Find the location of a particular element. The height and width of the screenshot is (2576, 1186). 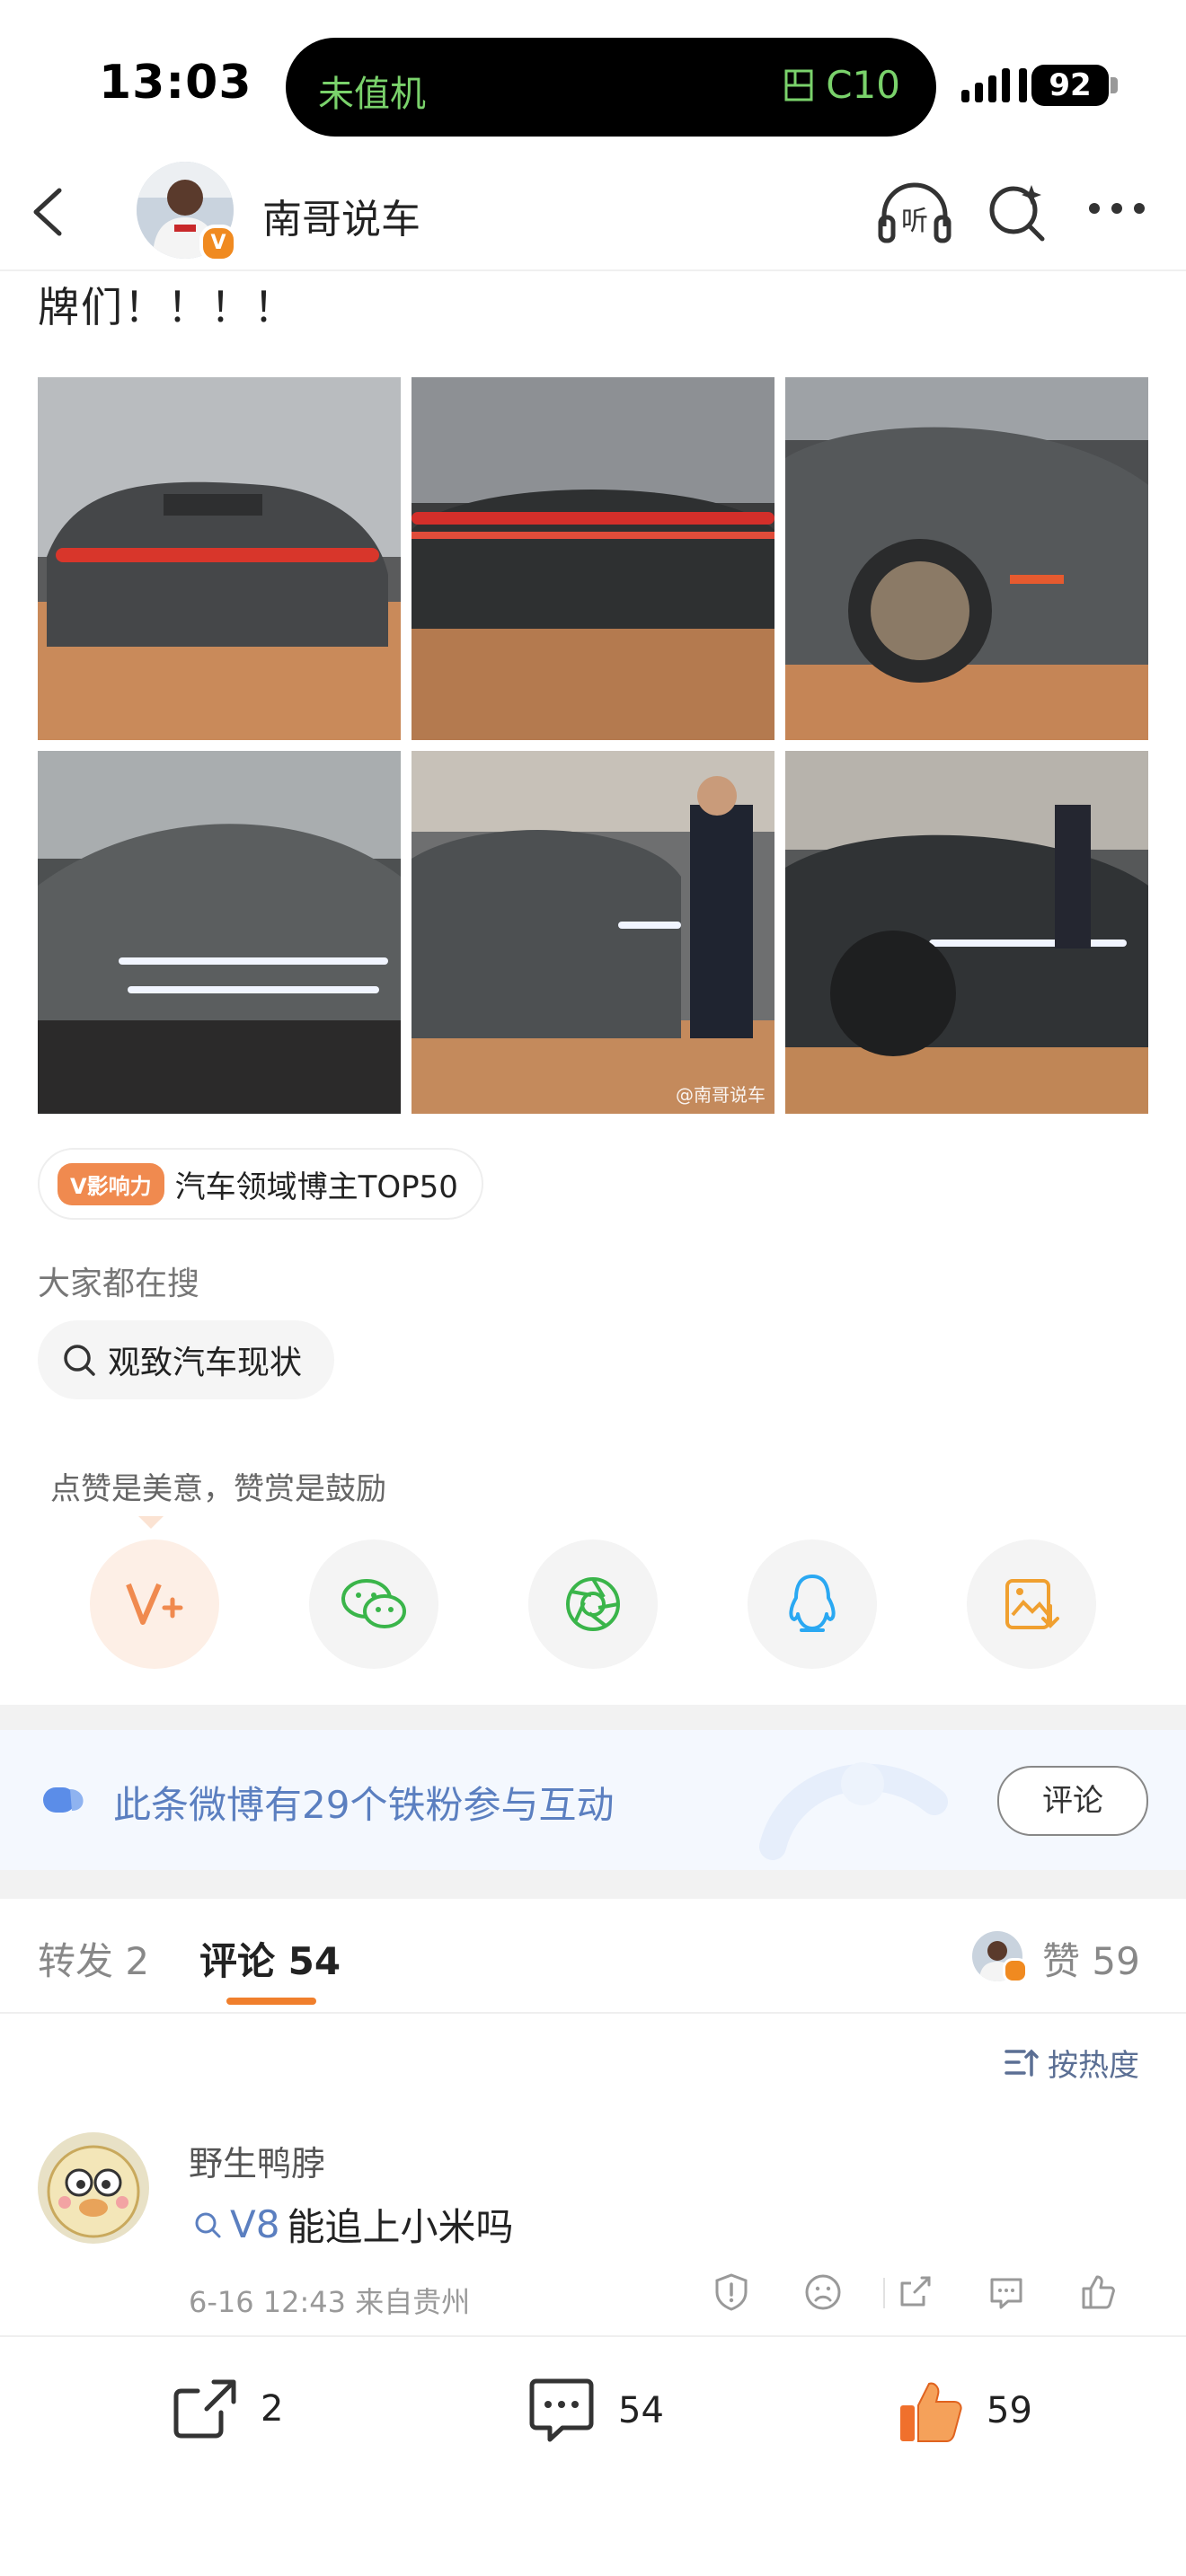

comment-button: 54 is located at coordinates (595, 2411).